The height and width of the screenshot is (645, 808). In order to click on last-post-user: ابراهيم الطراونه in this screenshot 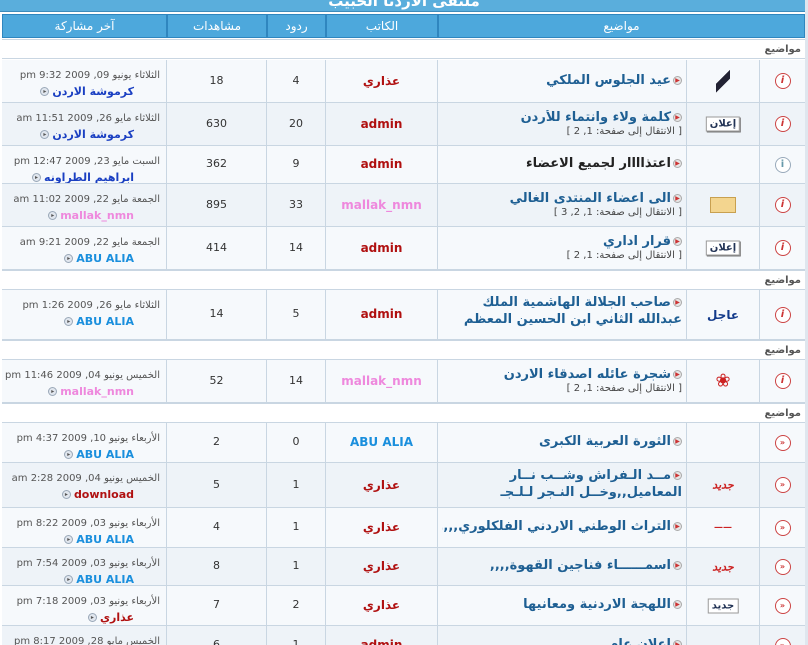, I will do `click(89, 177)`.